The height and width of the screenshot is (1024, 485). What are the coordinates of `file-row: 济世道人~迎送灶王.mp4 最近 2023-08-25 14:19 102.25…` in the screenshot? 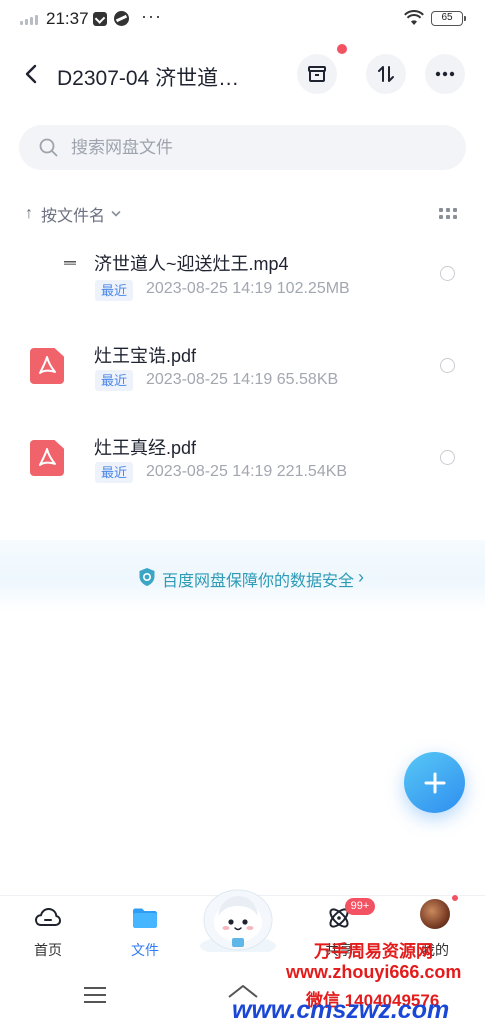 It's located at (242, 280).